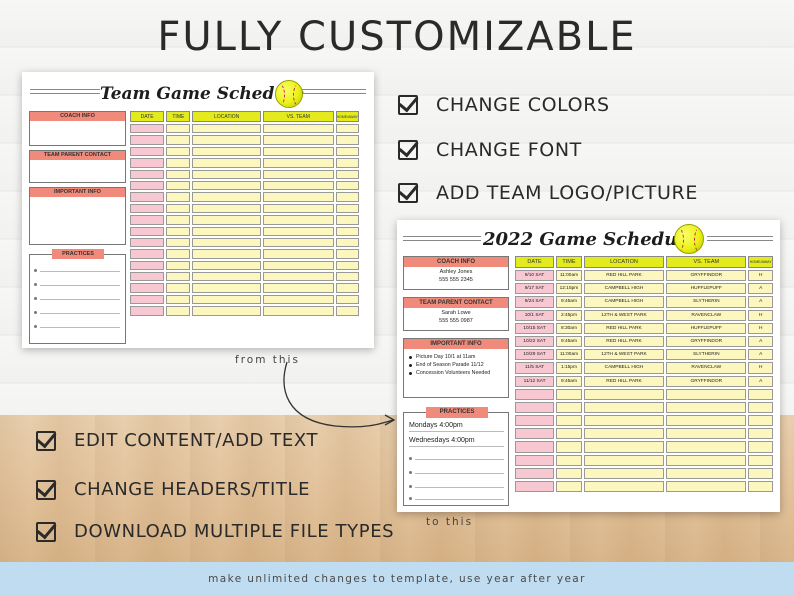  I want to click on table-cell: SLYTHERIN, so click(706, 302).